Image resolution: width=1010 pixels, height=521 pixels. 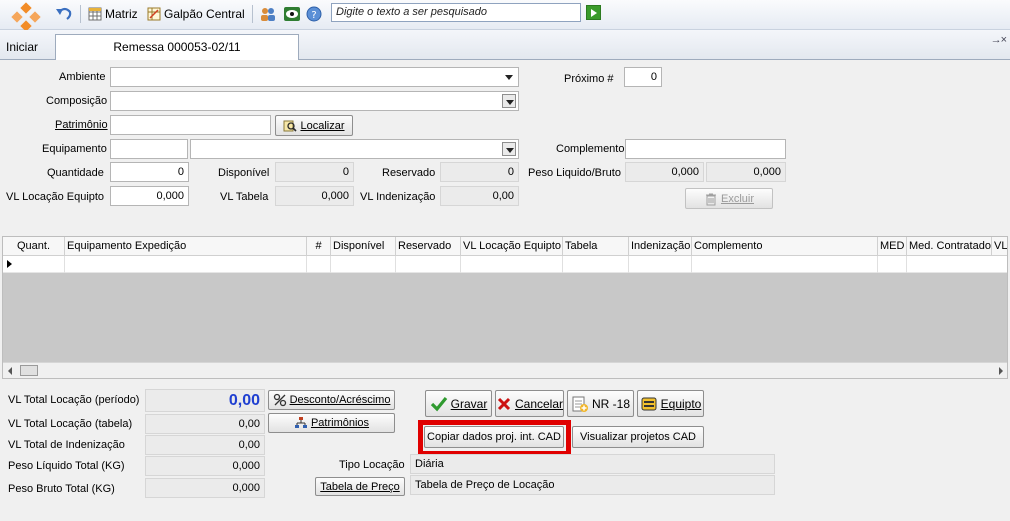 I want to click on col-vl: VL, so click(x=999, y=246).